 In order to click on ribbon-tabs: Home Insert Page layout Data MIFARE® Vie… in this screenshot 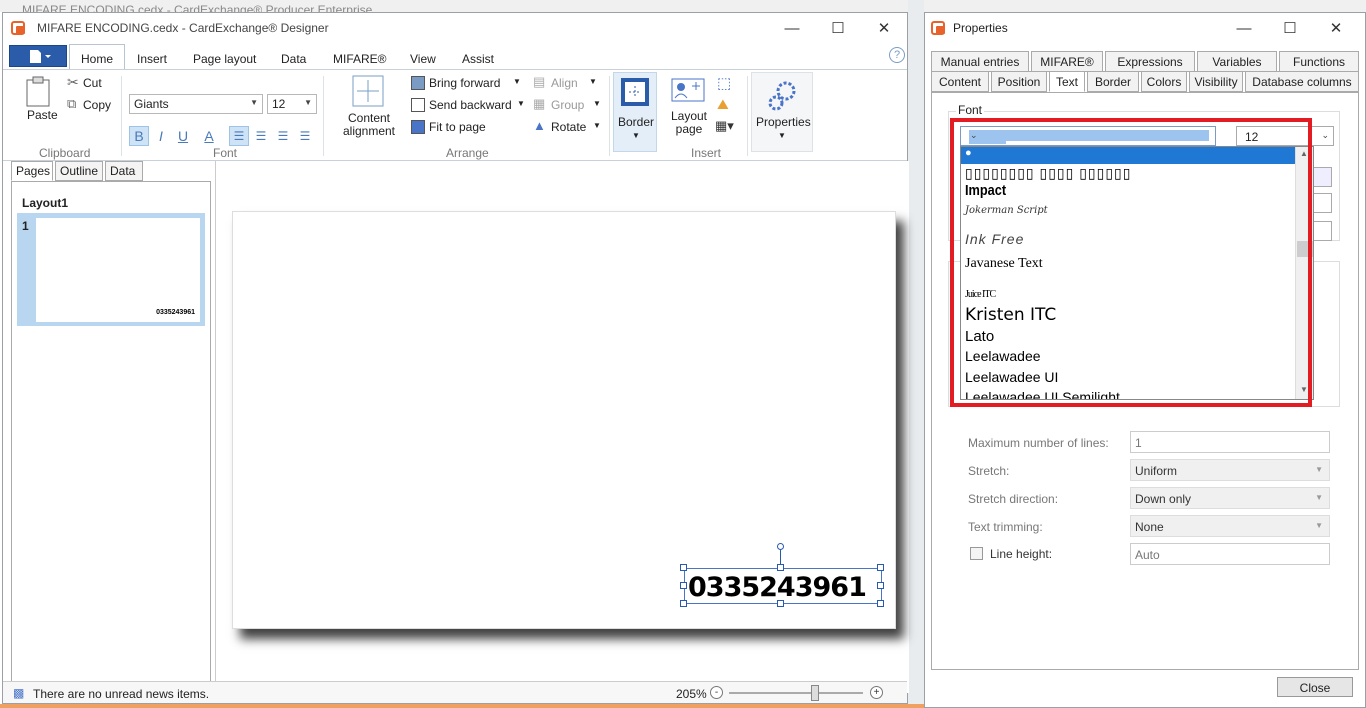, I will do `click(455, 56)`.